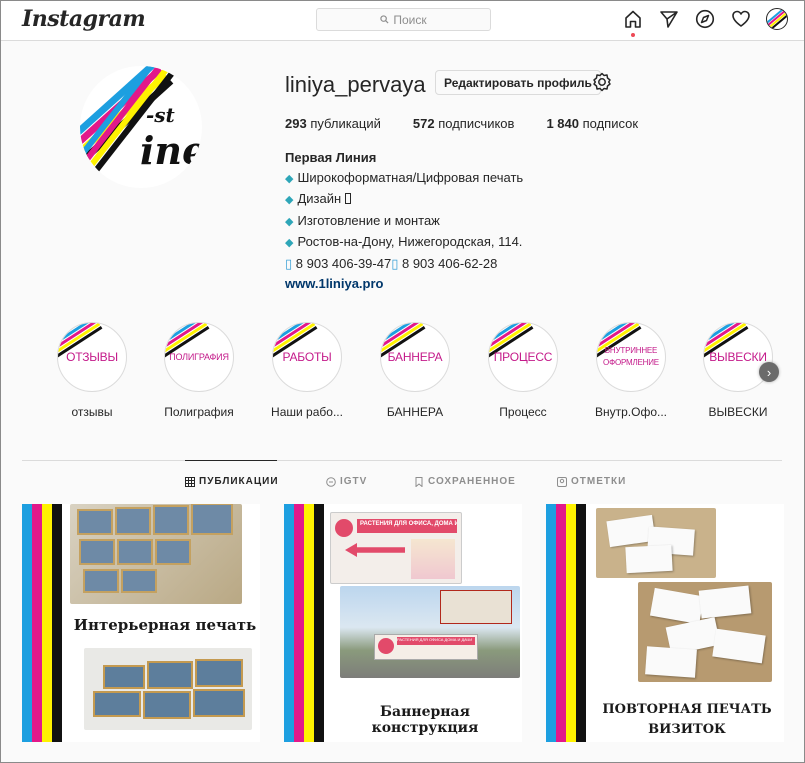  What do you see at coordinates (384, 19) in the screenshot?
I see `search-icon` at bounding box center [384, 19].